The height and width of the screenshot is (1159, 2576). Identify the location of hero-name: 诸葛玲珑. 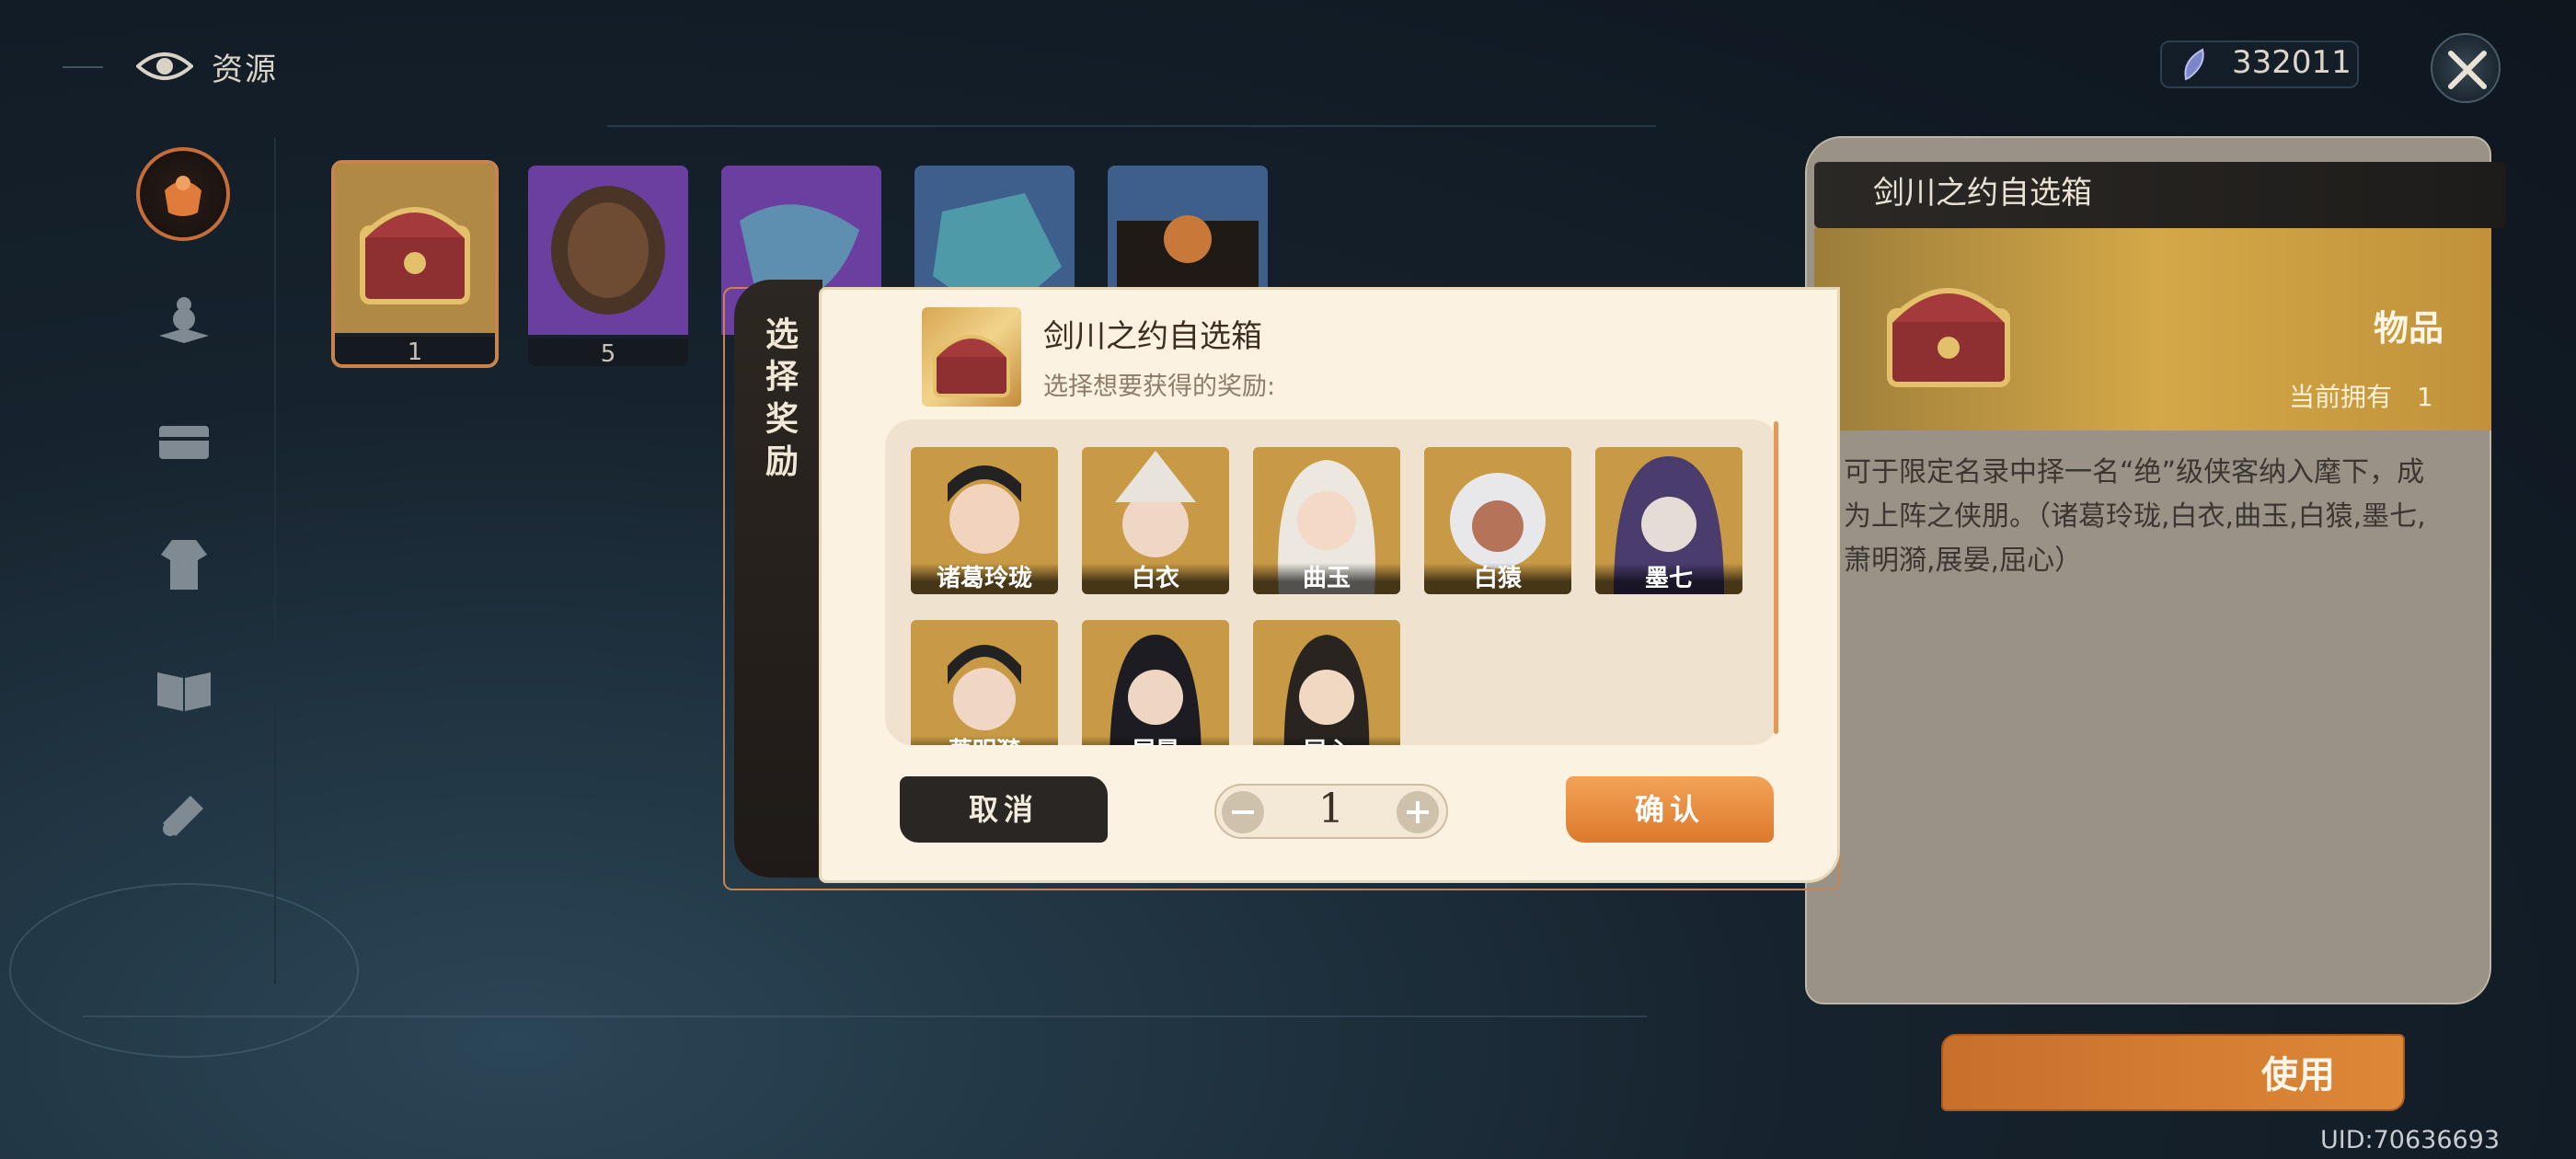
(984, 578).